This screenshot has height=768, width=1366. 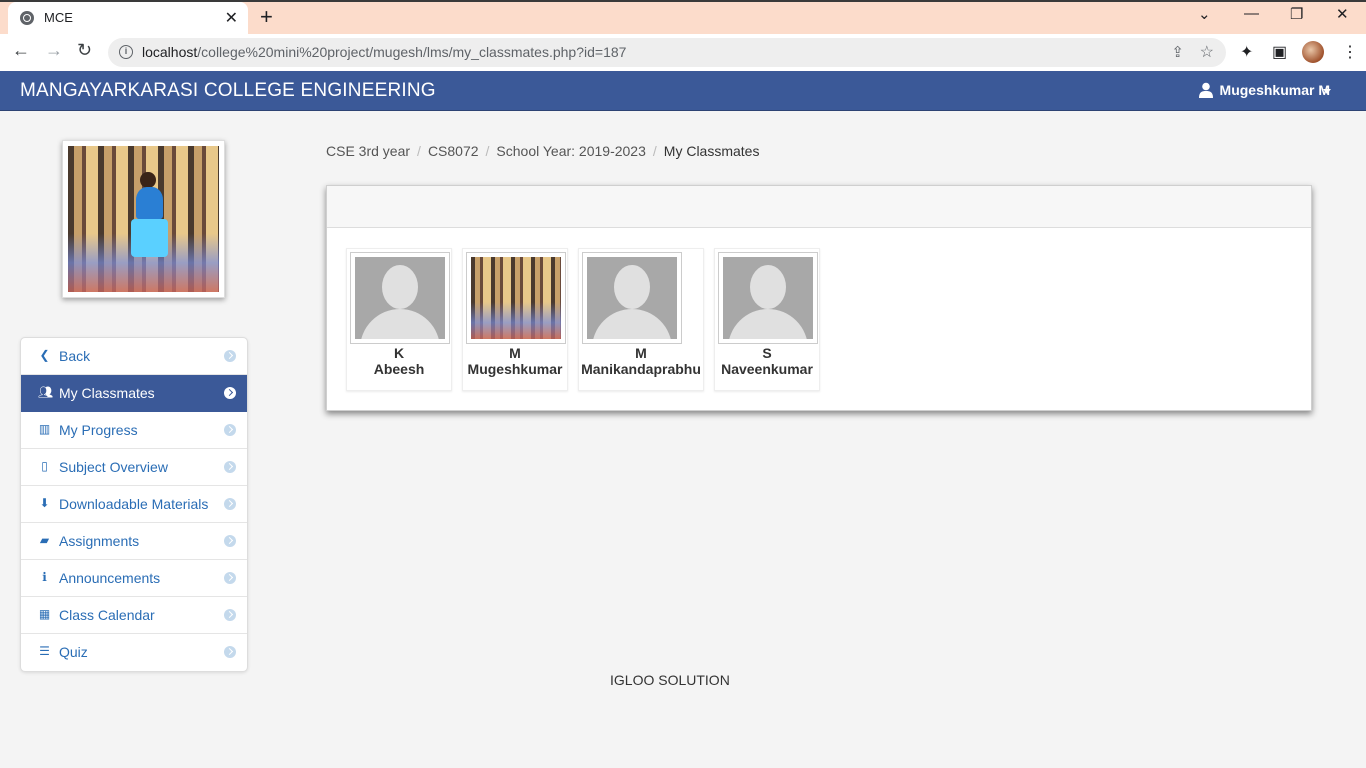 I want to click on tab-title: MCE, so click(x=58, y=17).